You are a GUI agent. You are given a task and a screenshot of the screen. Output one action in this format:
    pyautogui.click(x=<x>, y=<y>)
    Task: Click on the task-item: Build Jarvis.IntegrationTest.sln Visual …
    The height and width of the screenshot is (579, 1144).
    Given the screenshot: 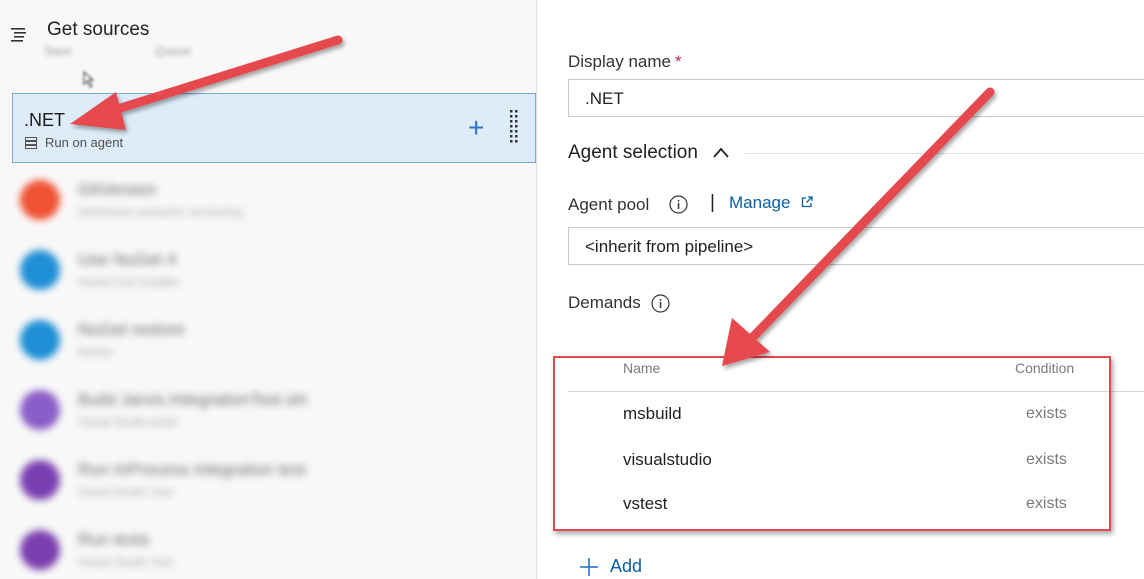 What is the action you would take?
    pyautogui.click(x=274, y=417)
    